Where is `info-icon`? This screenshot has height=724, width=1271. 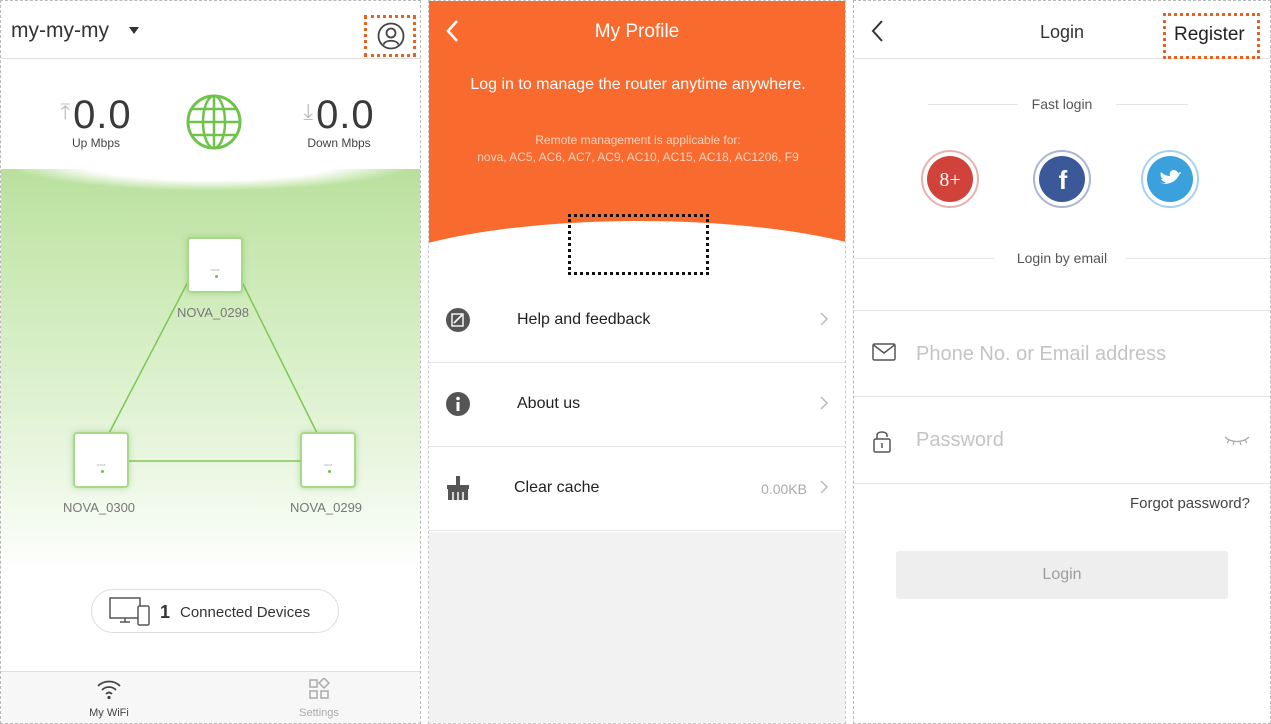
info-icon is located at coordinates (458, 404).